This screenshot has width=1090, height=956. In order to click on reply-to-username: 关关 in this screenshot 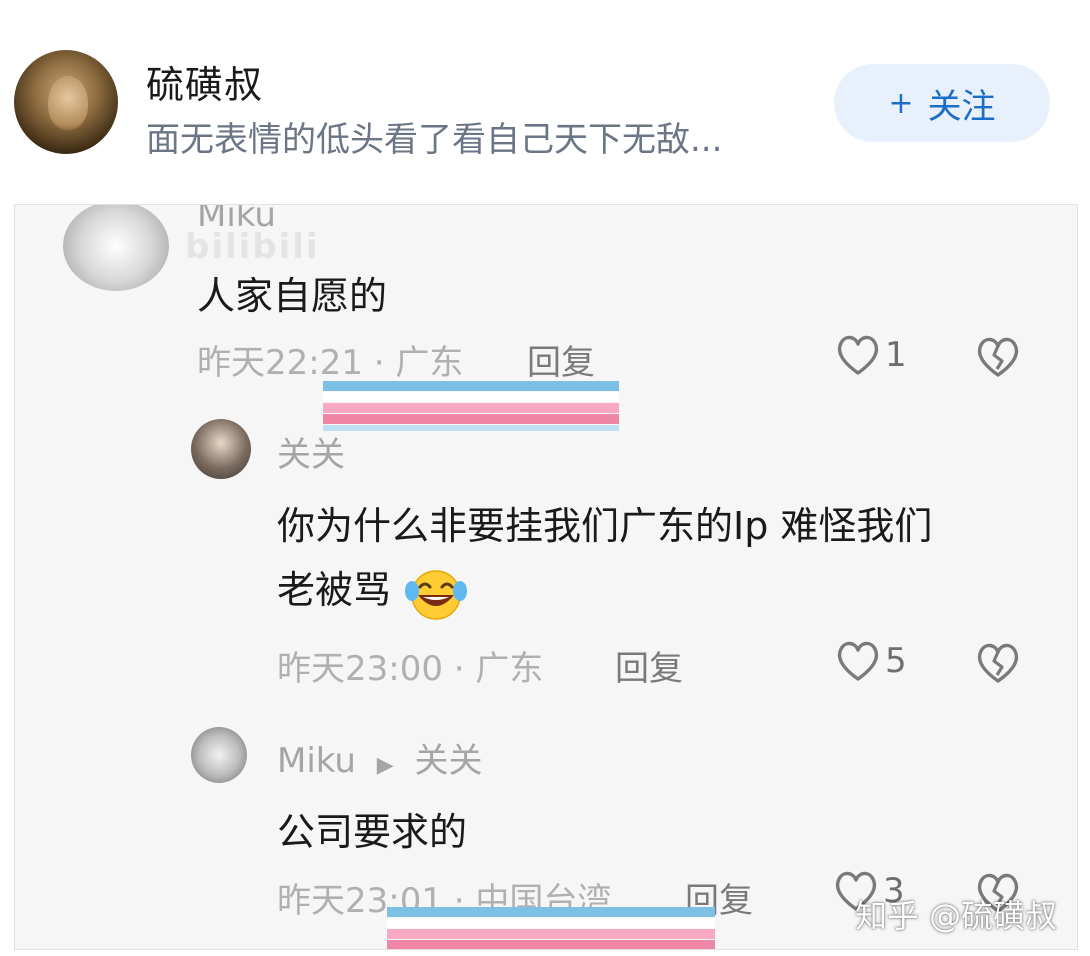, I will do `click(448, 761)`.